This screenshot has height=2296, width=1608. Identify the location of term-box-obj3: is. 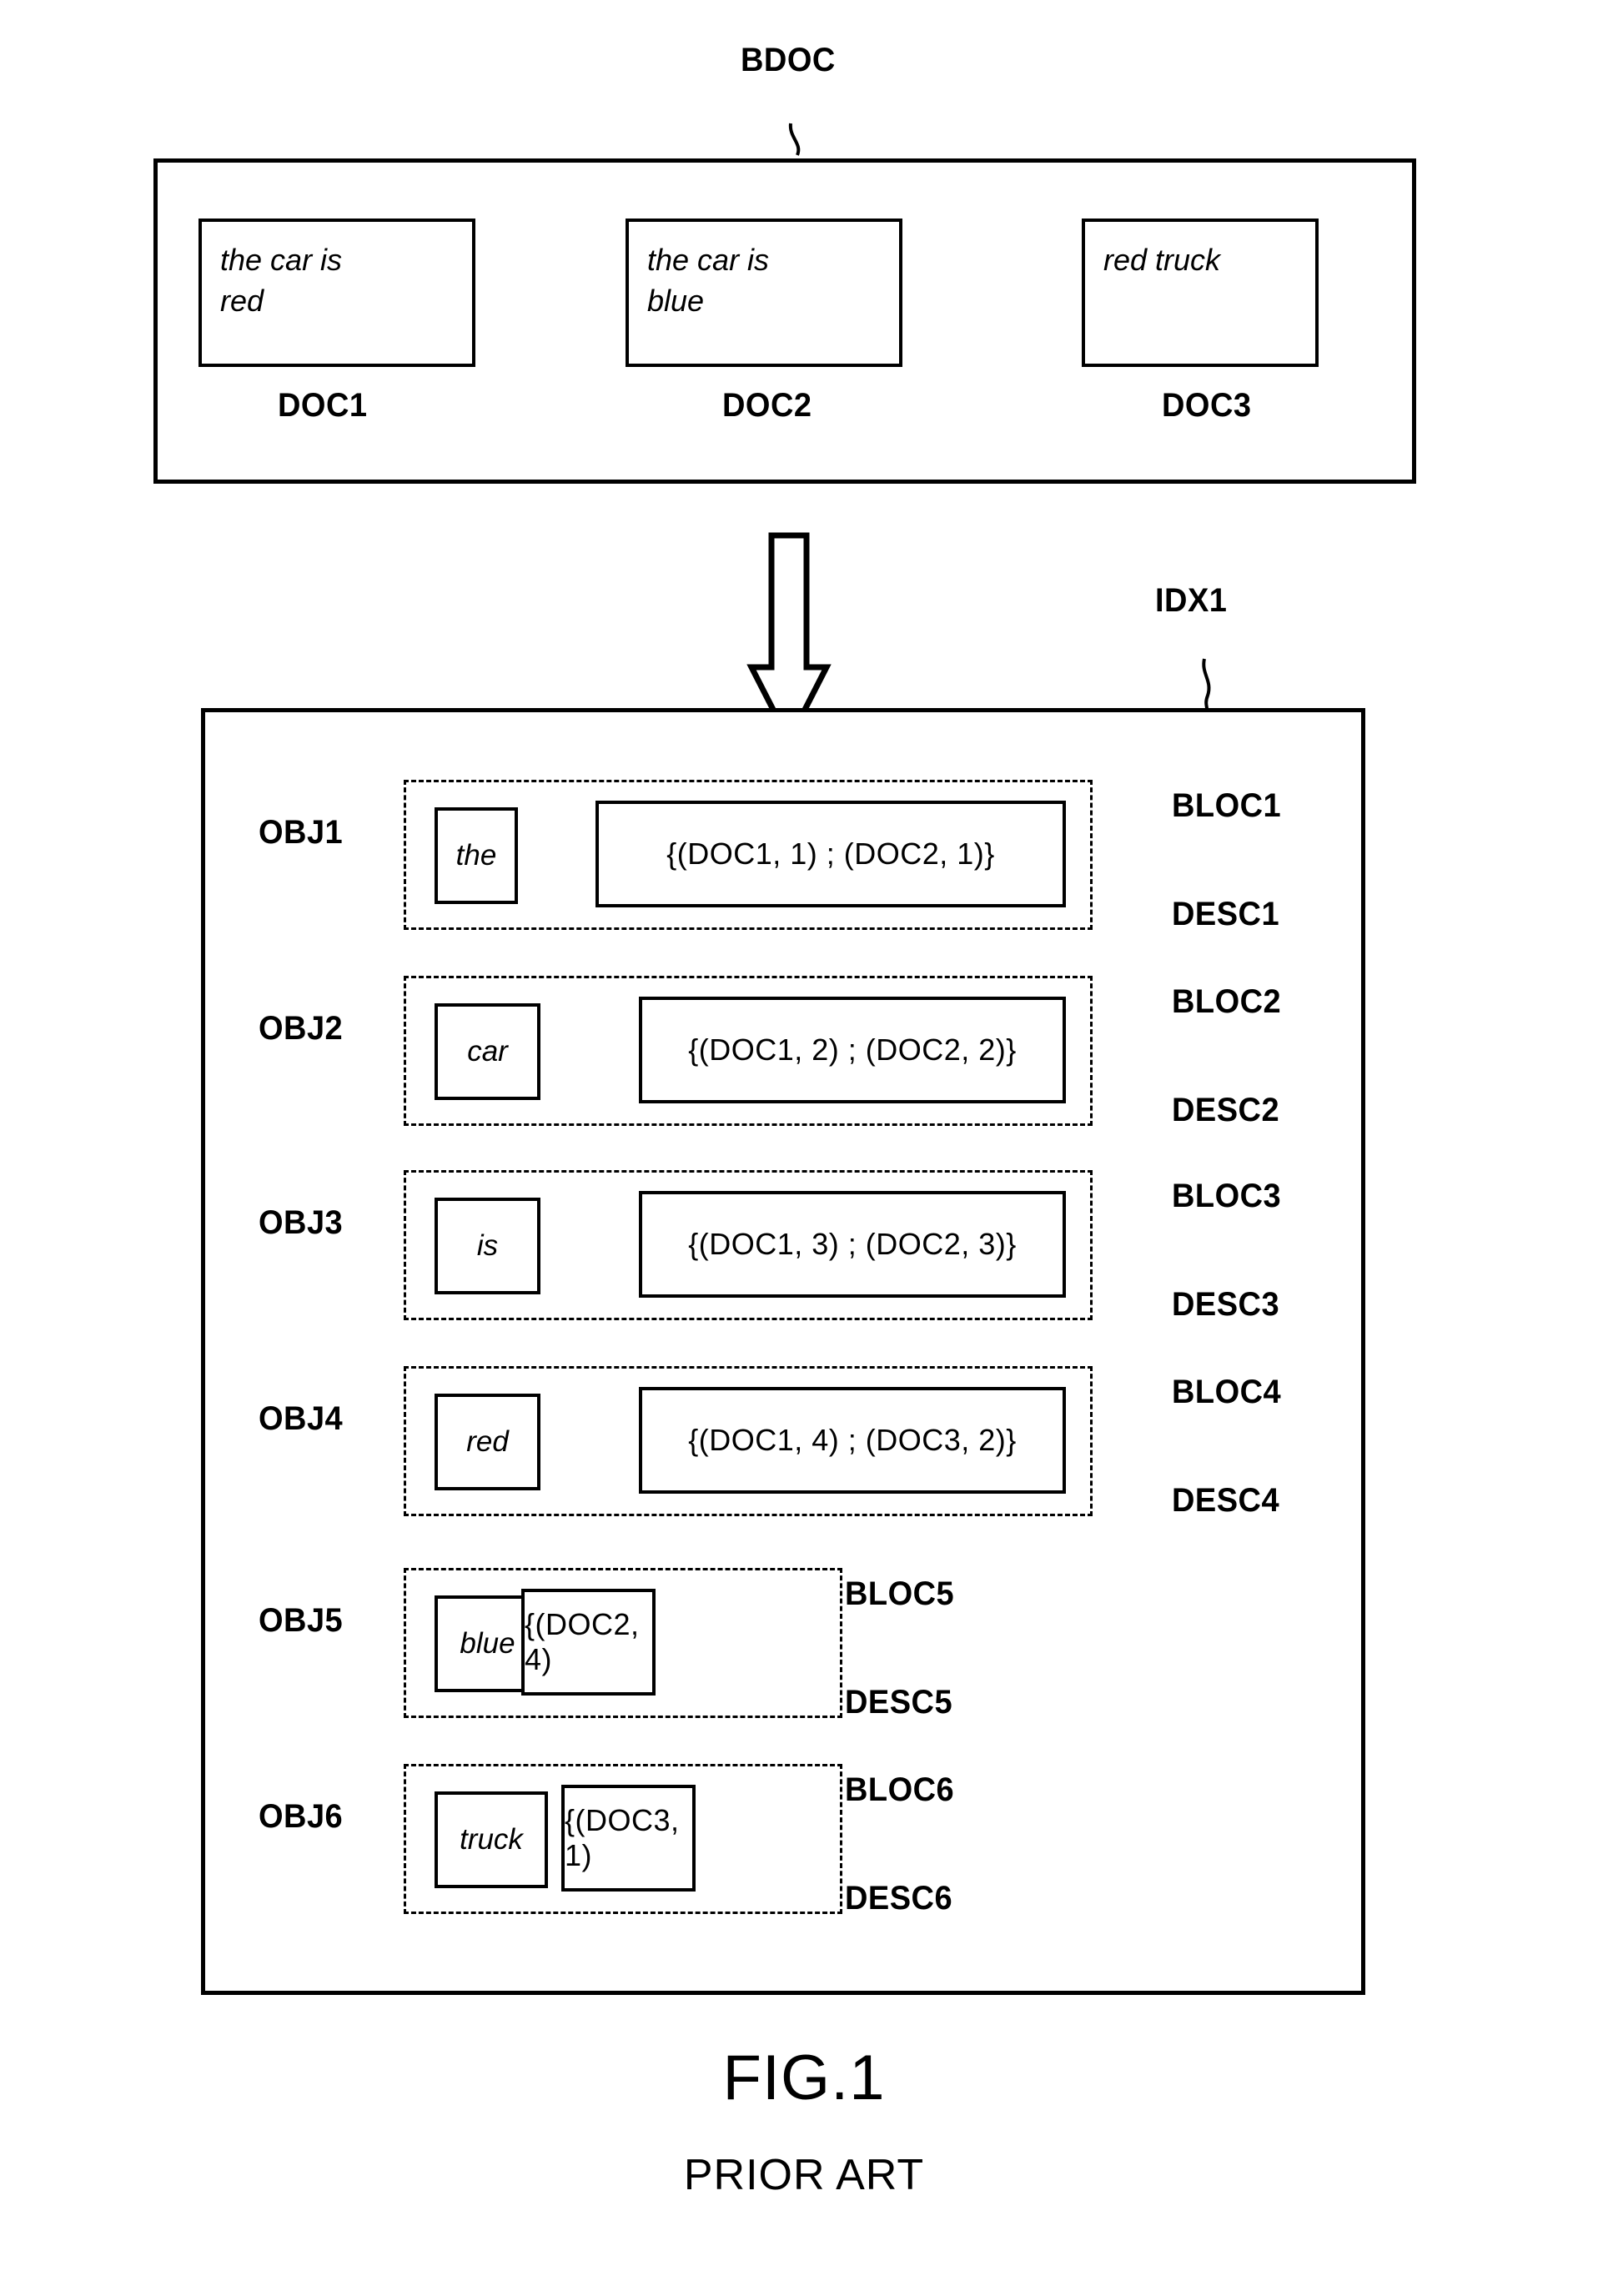
(488, 1246).